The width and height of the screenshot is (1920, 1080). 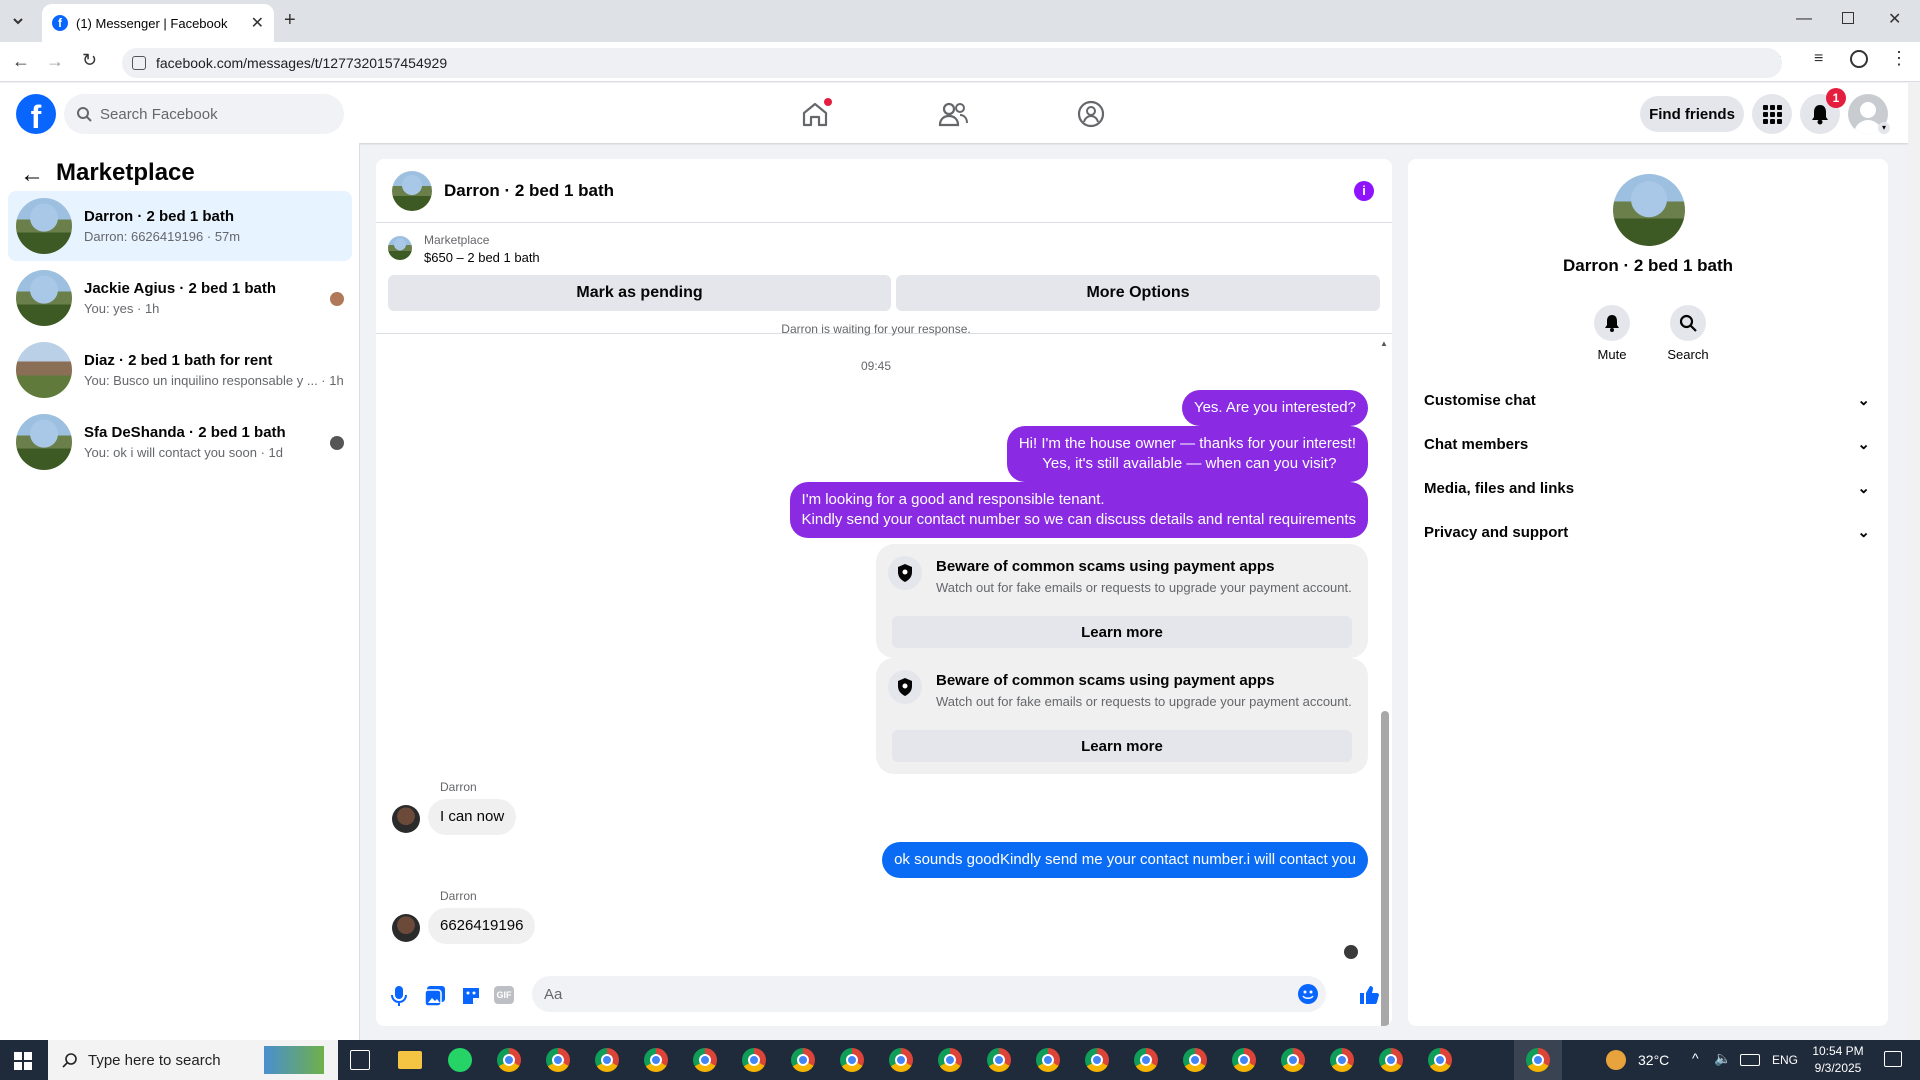 What do you see at coordinates (1650, 444) in the screenshot?
I see `chat-members-section: Chat members ⌄` at bounding box center [1650, 444].